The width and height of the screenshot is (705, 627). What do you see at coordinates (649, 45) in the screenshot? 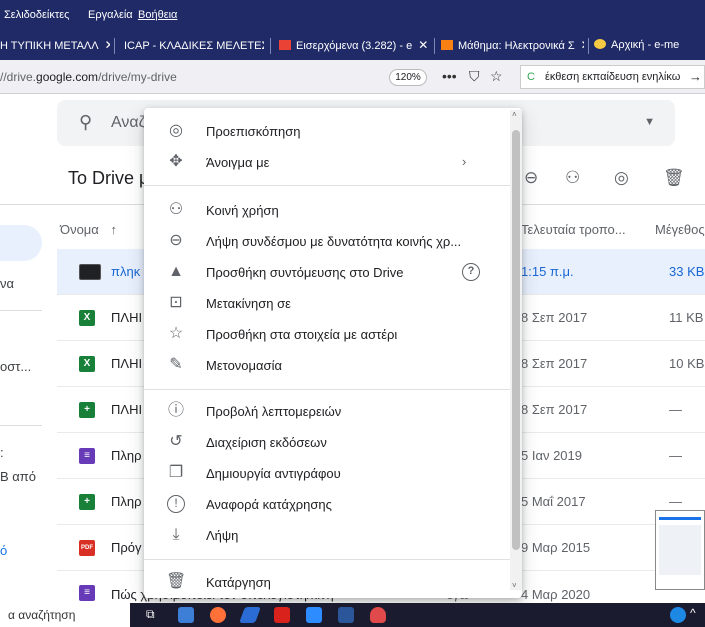
I see `tab-5: Αρχική - e-me` at bounding box center [649, 45].